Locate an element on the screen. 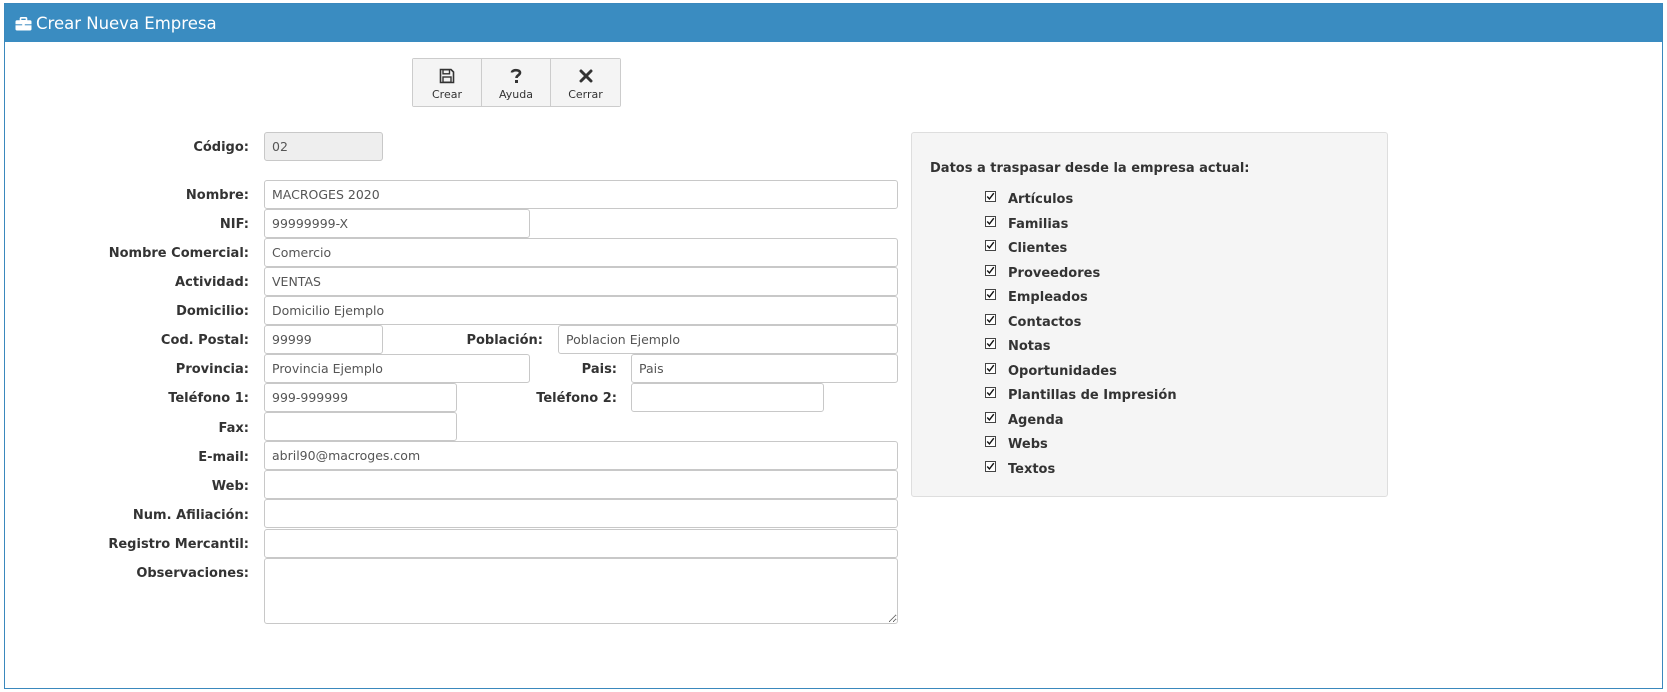 The image size is (1667, 692). transfer-item: Familias is located at coordinates (1027, 223).